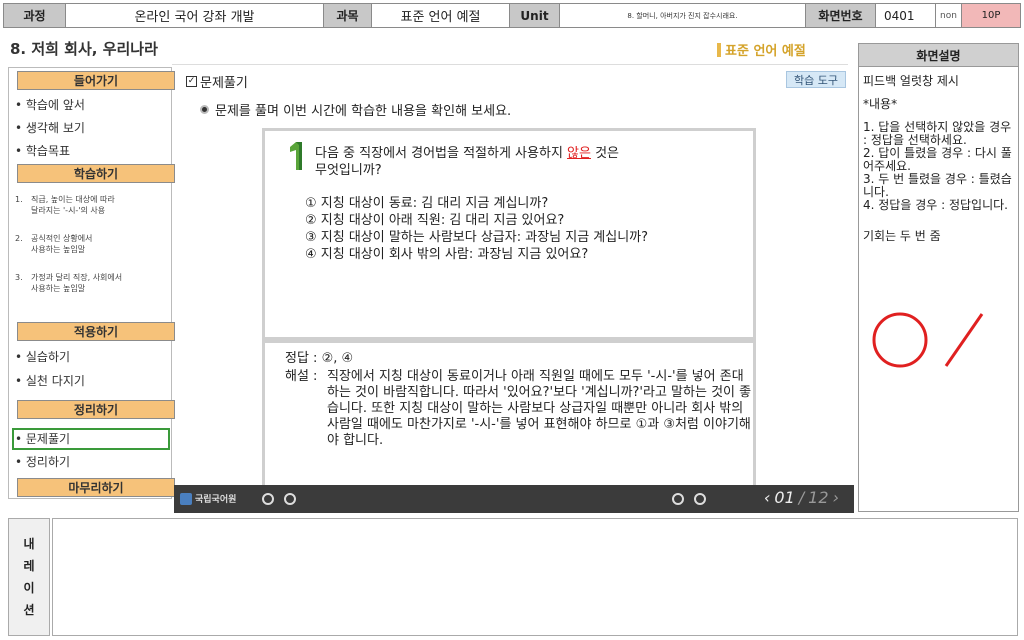 The height and width of the screenshot is (640, 1024). What do you see at coordinates (19, 199) in the screenshot?
I see `nav-study-num: 1.` at bounding box center [19, 199].